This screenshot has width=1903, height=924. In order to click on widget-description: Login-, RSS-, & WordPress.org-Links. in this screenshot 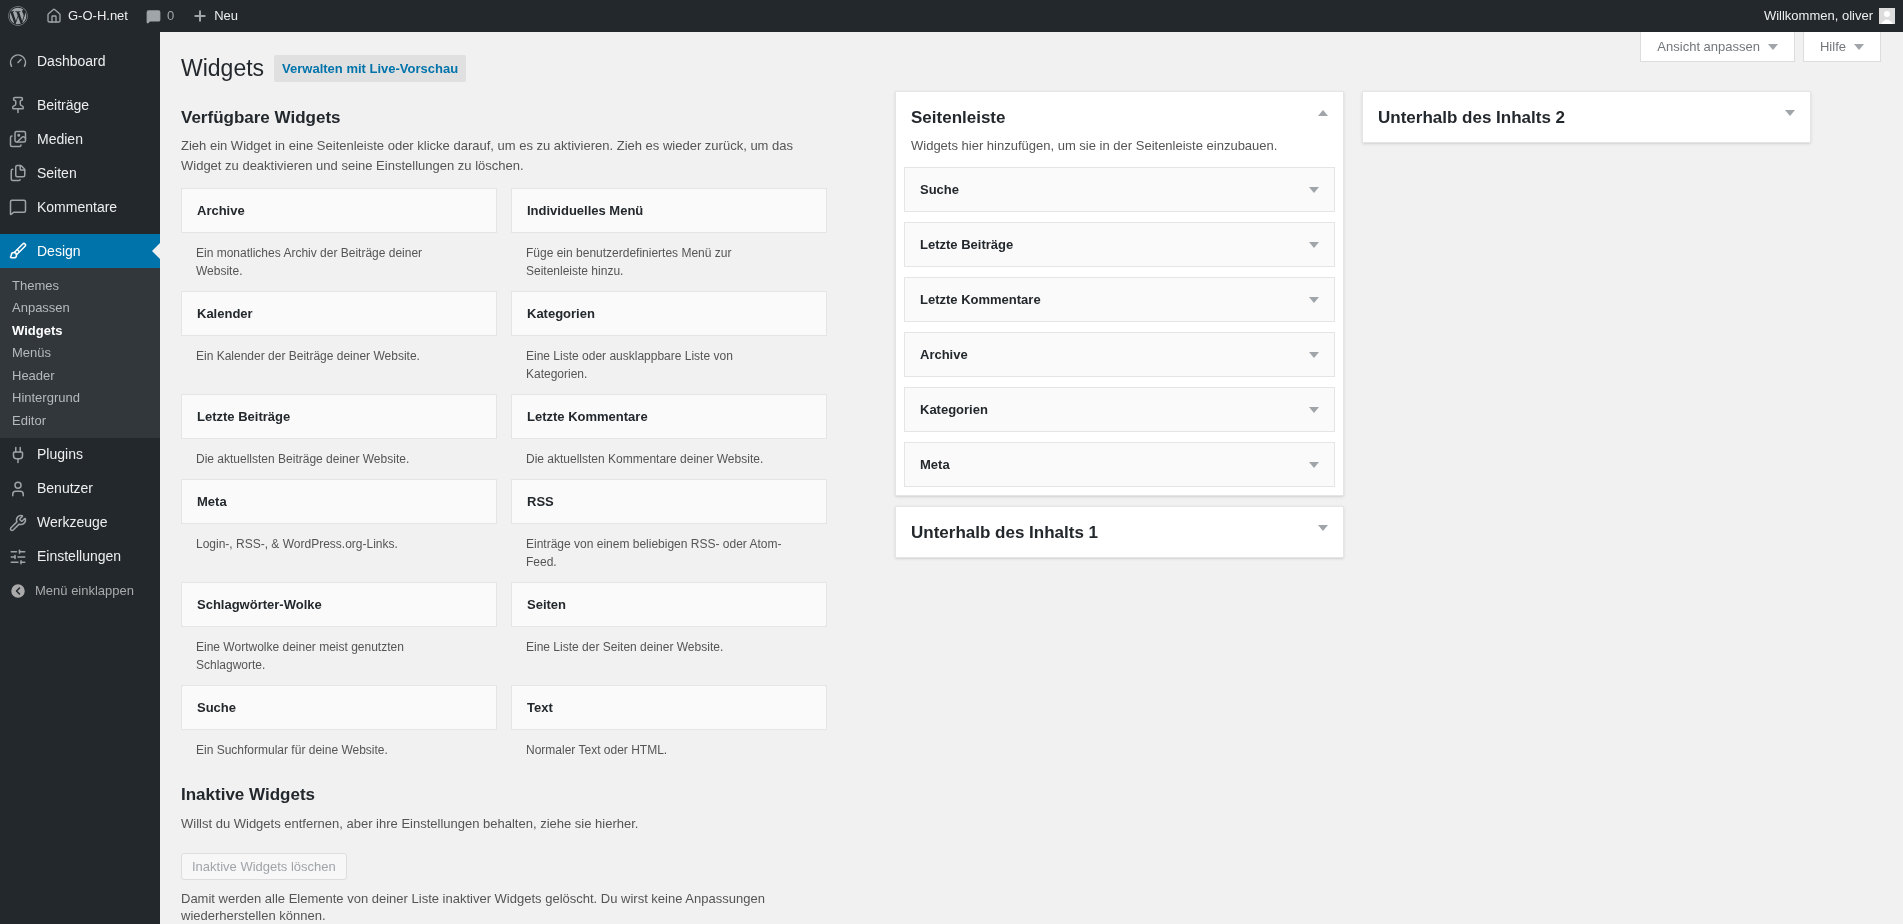, I will do `click(297, 544)`.